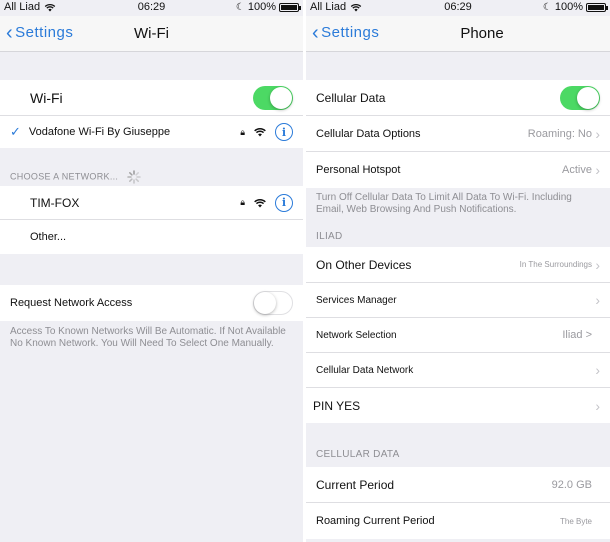  What do you see at coordinates (358, 454) in the screenshot?
I see `cellular-data-header: CELLULAR DATA` at bounding box center [358, 454].